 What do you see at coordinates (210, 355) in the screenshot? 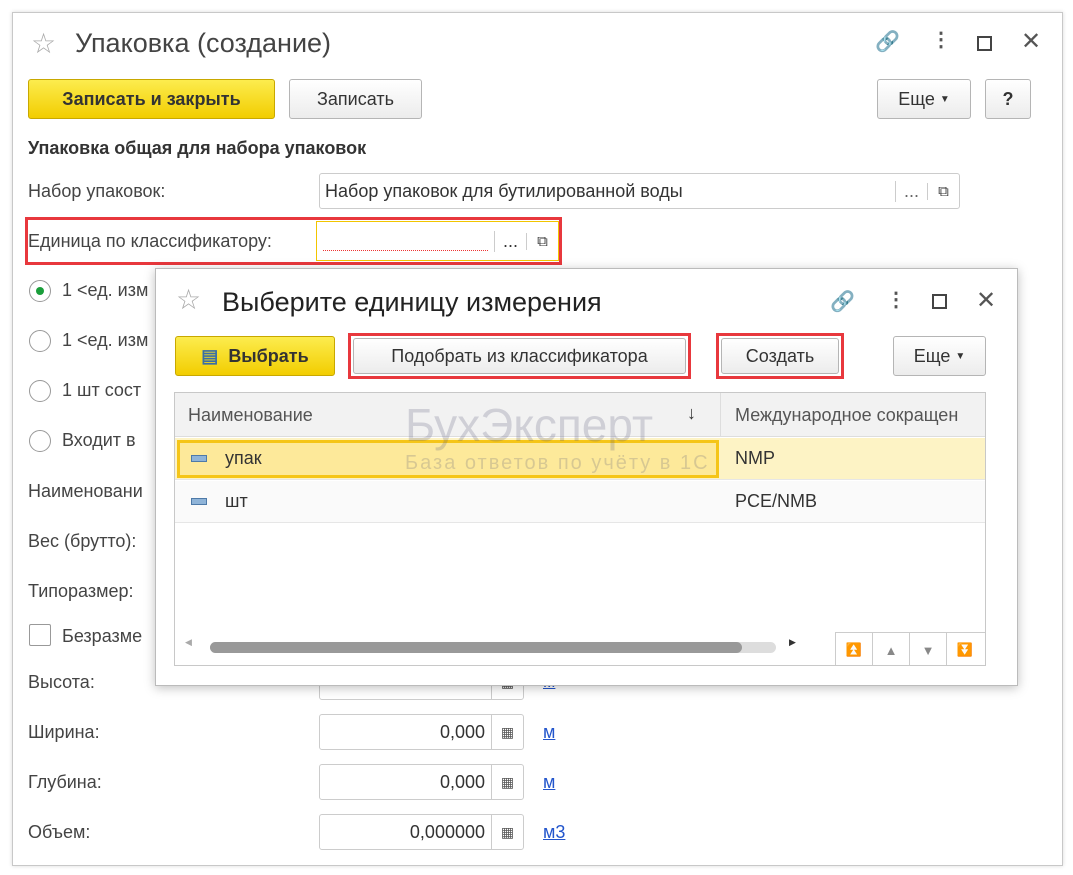
I see `select-icon: ▤` at bounding box center [210, 355].